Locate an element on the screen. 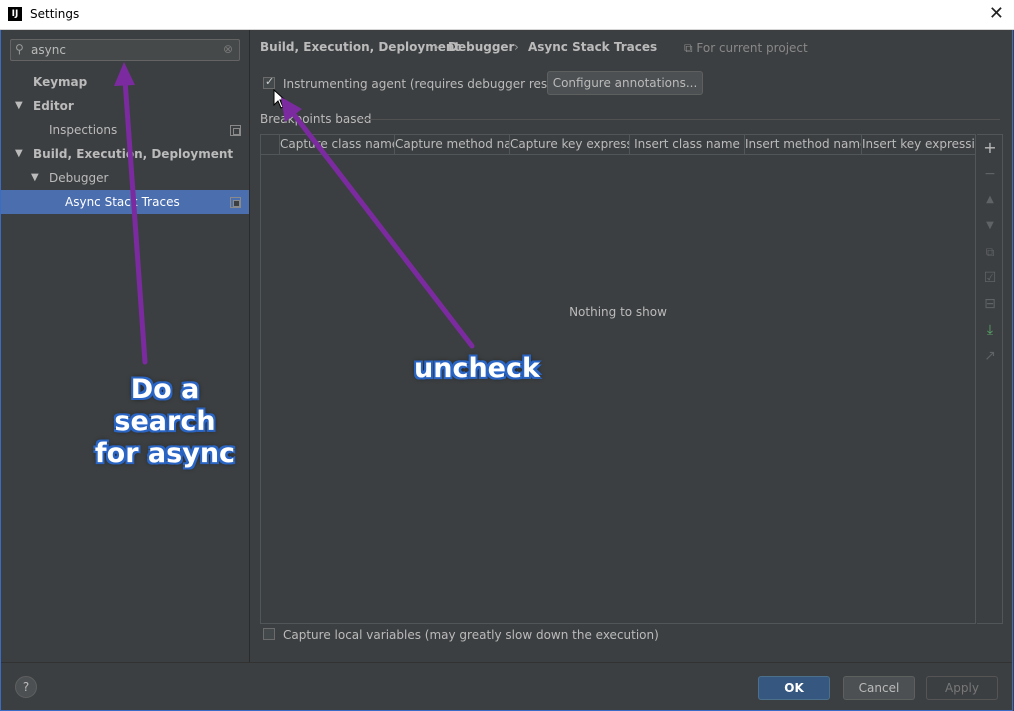  capture-local-variables-checkbox is located at coordinates (269, 634).